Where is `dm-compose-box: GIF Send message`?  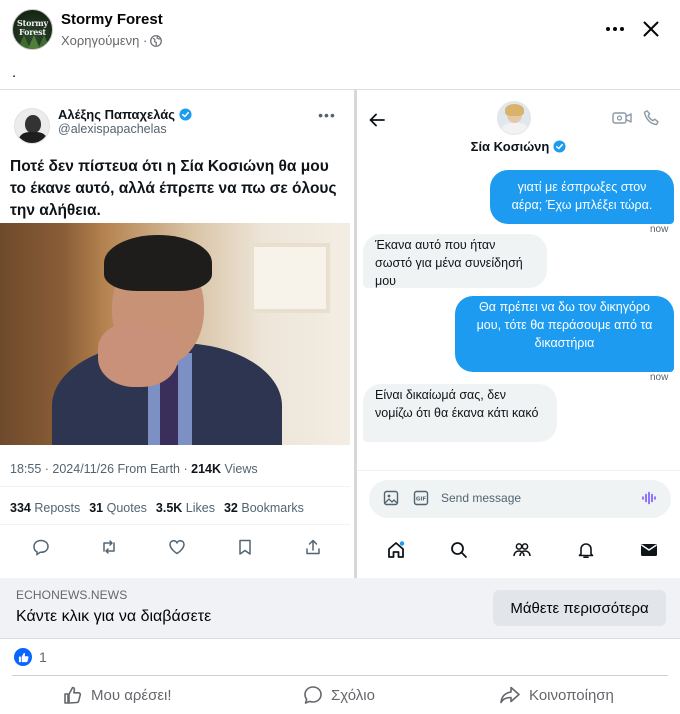
dm-compose-box: GIF Send message is located at coordinates (520, 499).